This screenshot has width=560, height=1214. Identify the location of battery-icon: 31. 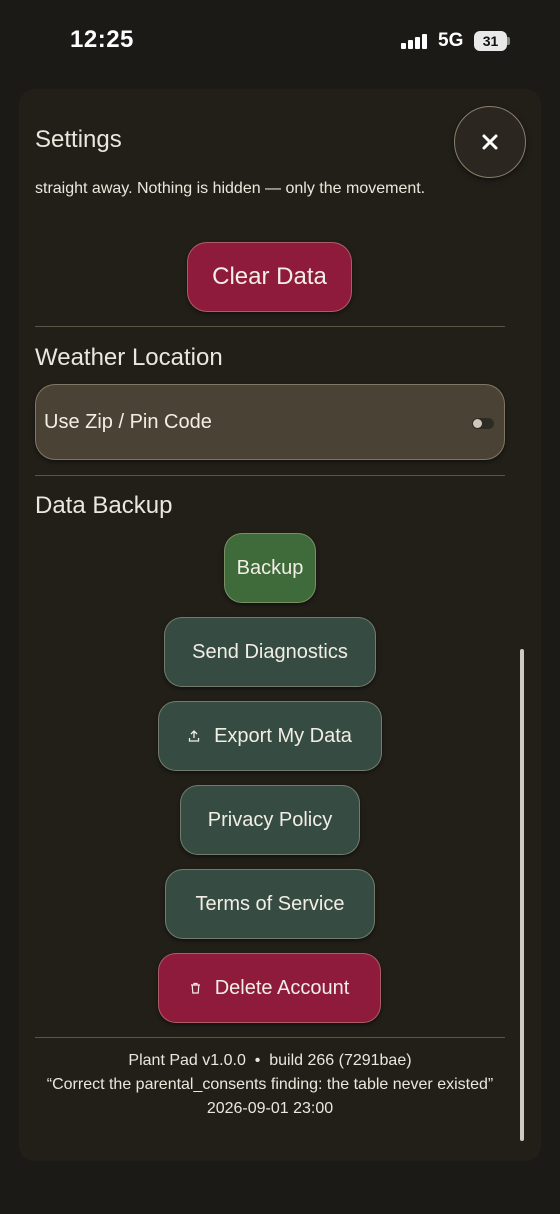
(492, 41).